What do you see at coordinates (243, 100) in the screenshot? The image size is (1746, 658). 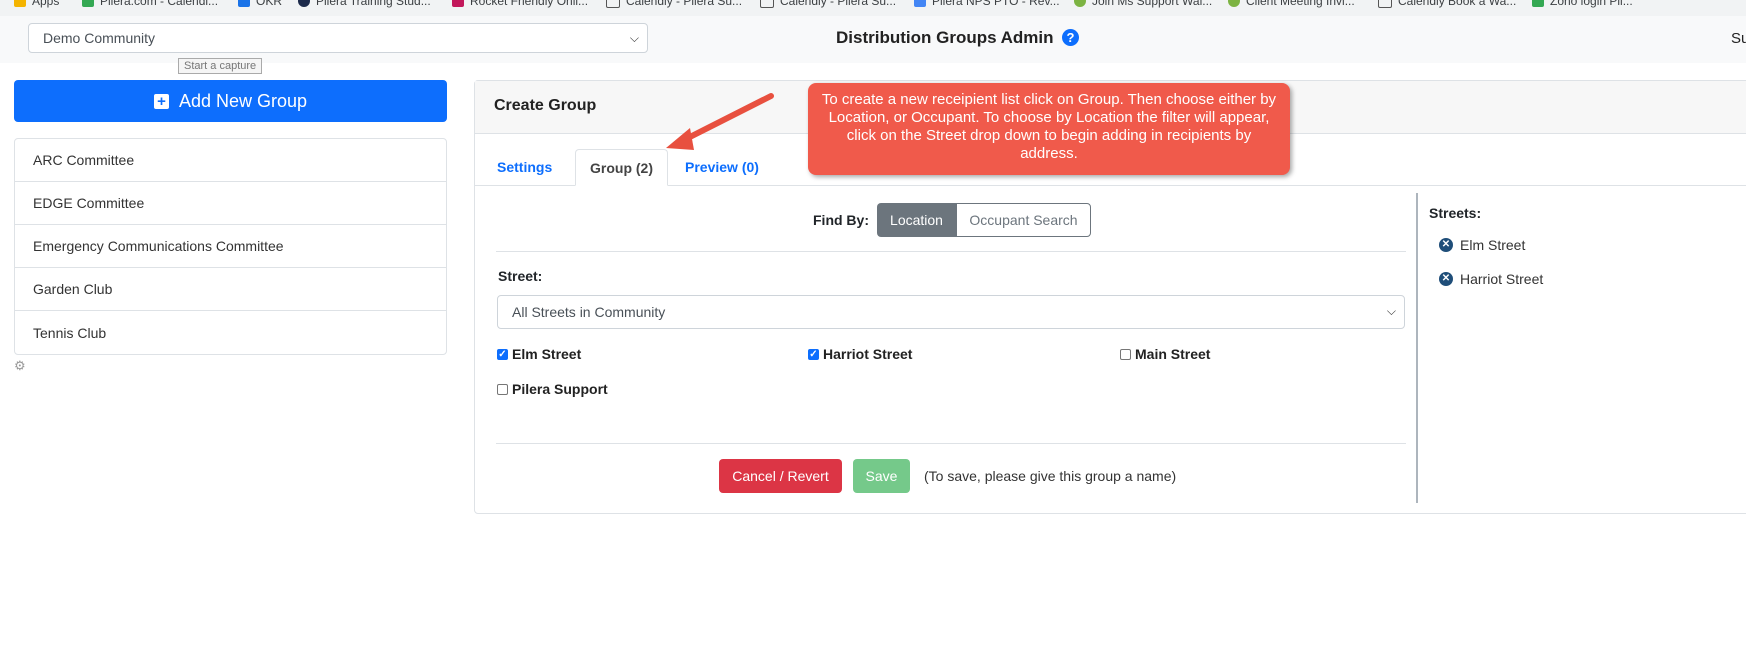 I see `add-new-group-label: Add New Group` at bounding box center [243, 100].